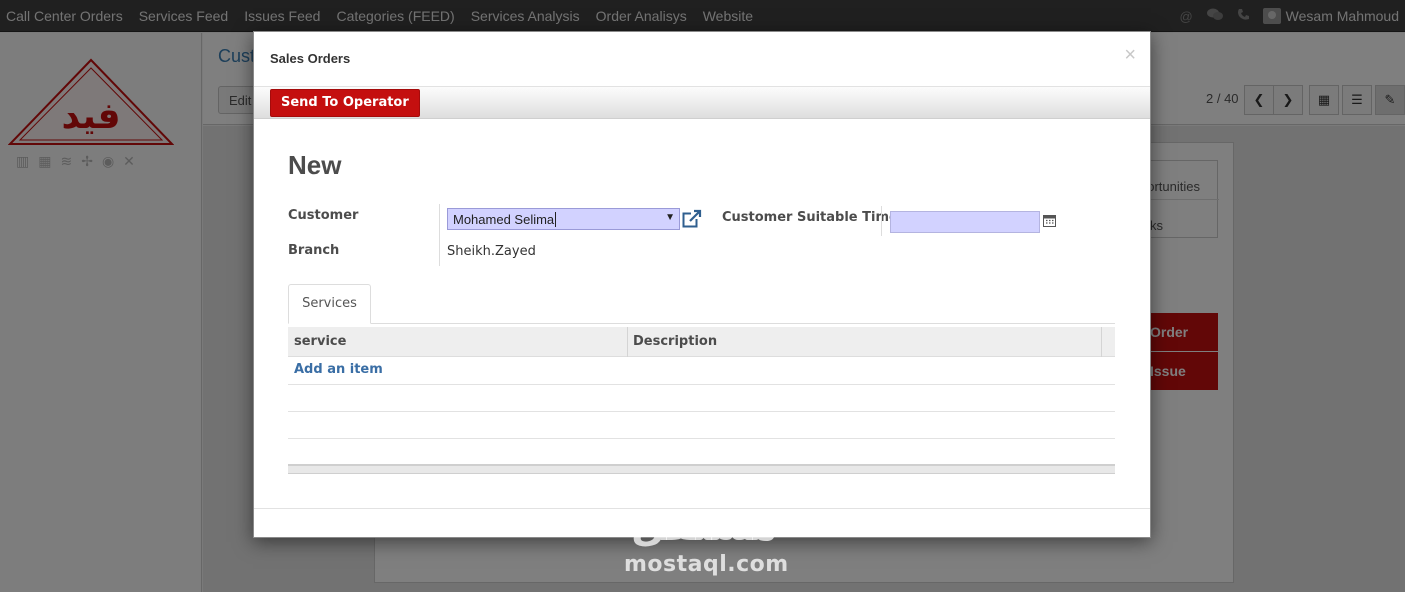 The width and height of the screenshot is (1405, 592). I want to click on suitable-time-label: Customer Suitable Time, so click(810, 217).